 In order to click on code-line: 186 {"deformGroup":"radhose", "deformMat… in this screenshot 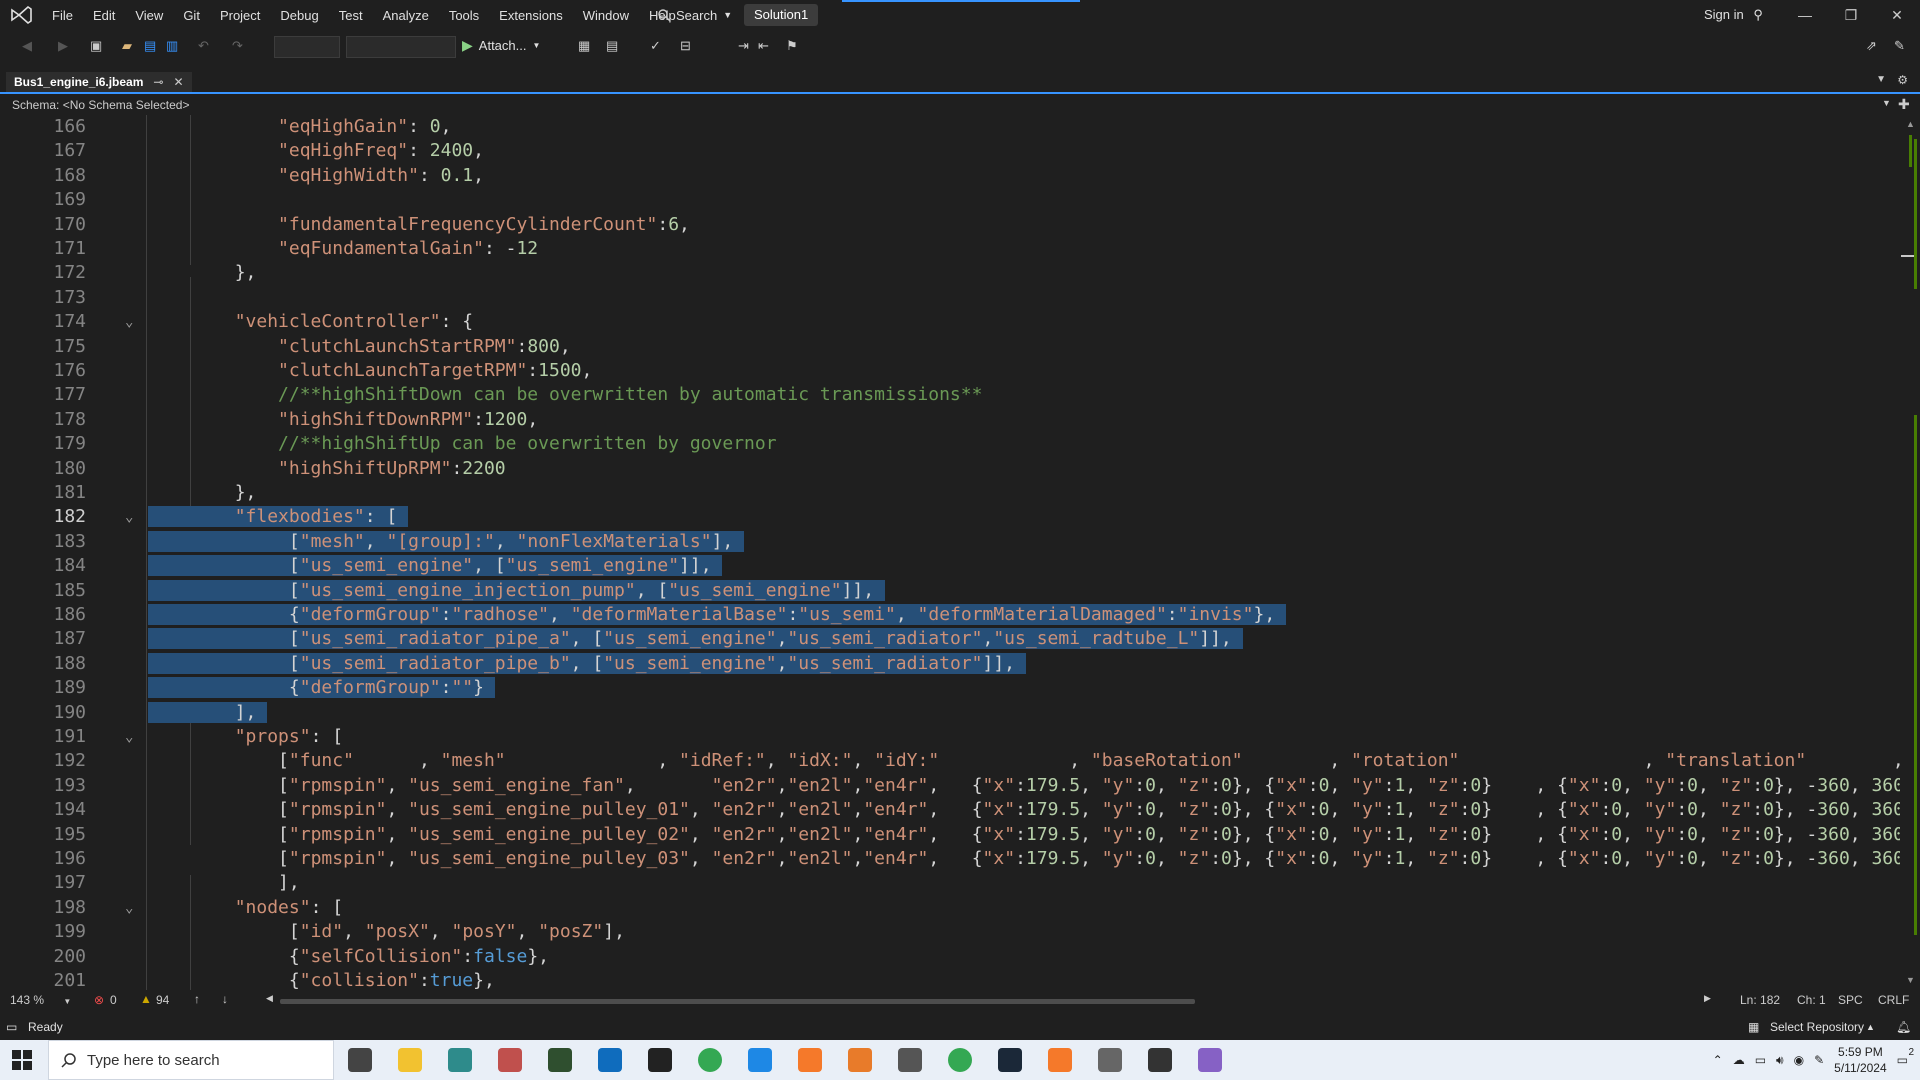, I will do `click(950, 615)`.